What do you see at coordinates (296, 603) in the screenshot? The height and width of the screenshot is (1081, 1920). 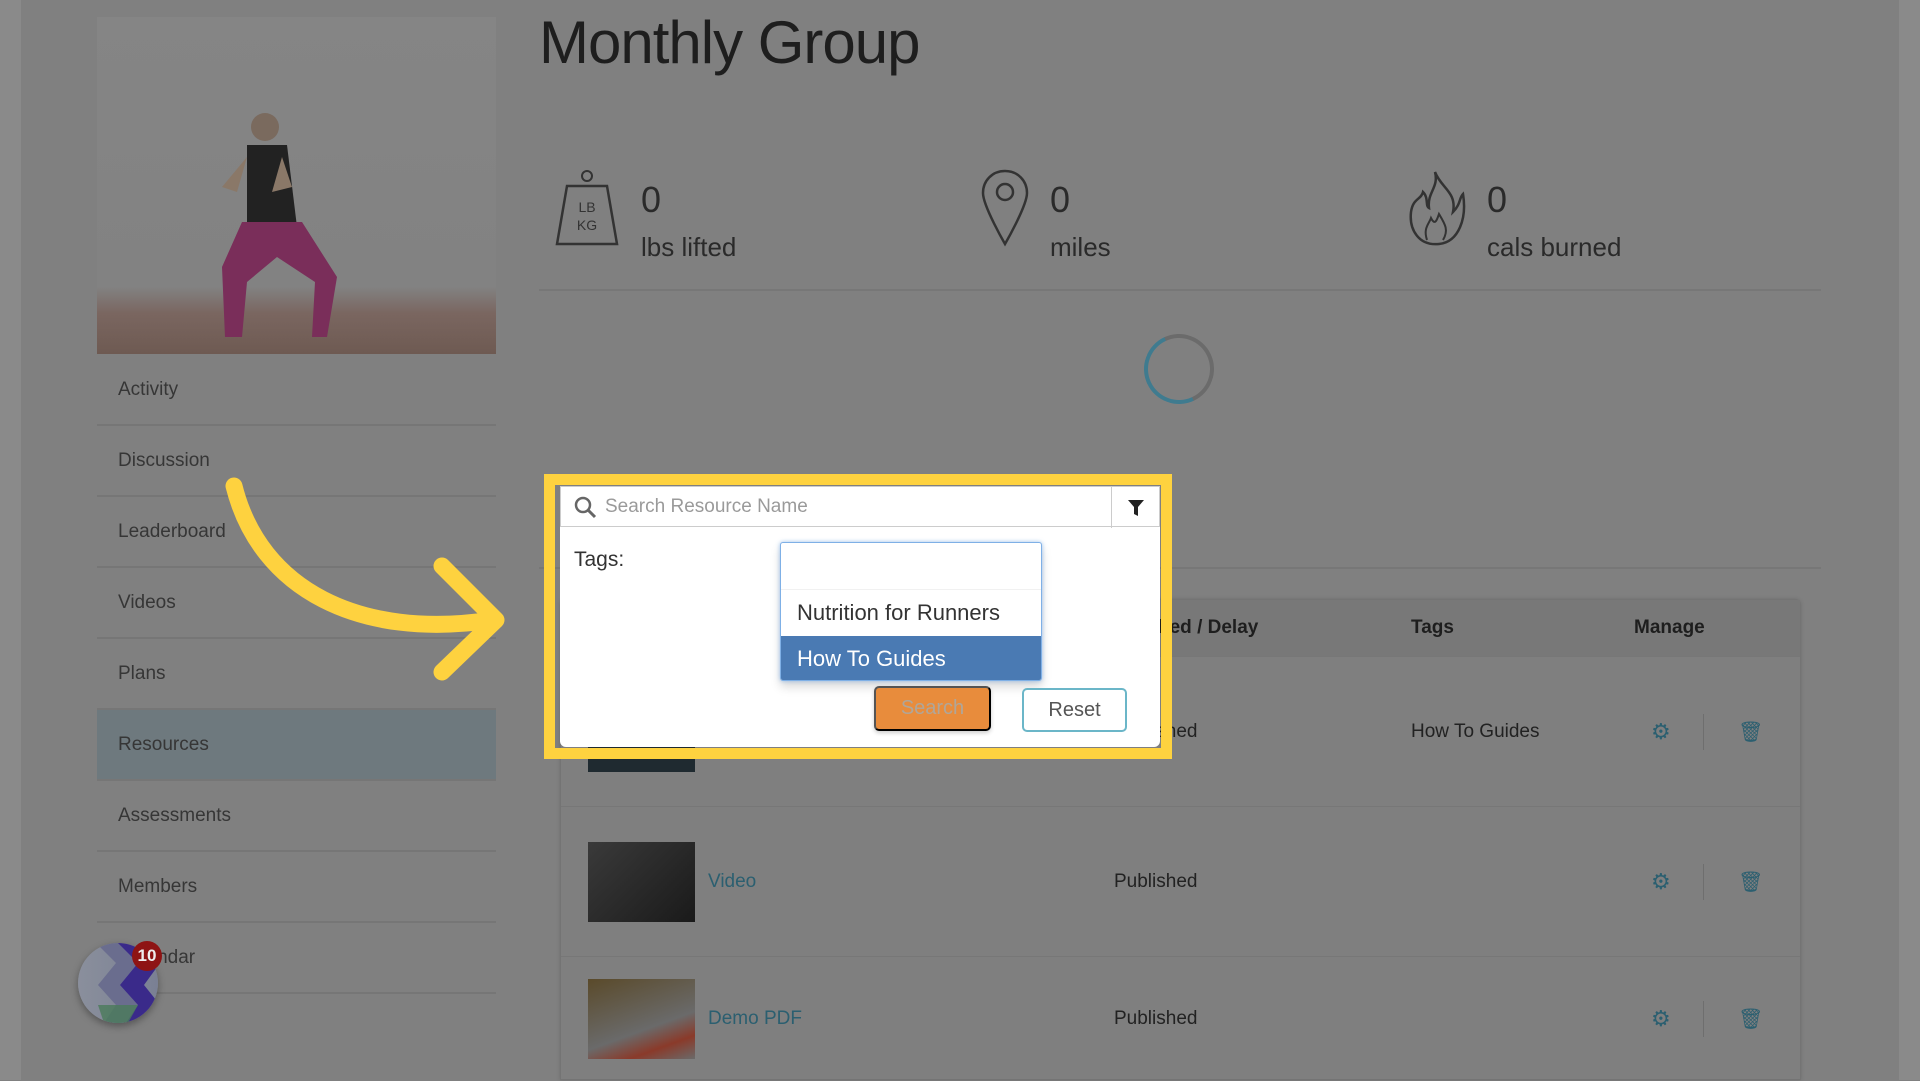 I see `sidebar-item-videos: Videos` at bounding box center [296, 603].